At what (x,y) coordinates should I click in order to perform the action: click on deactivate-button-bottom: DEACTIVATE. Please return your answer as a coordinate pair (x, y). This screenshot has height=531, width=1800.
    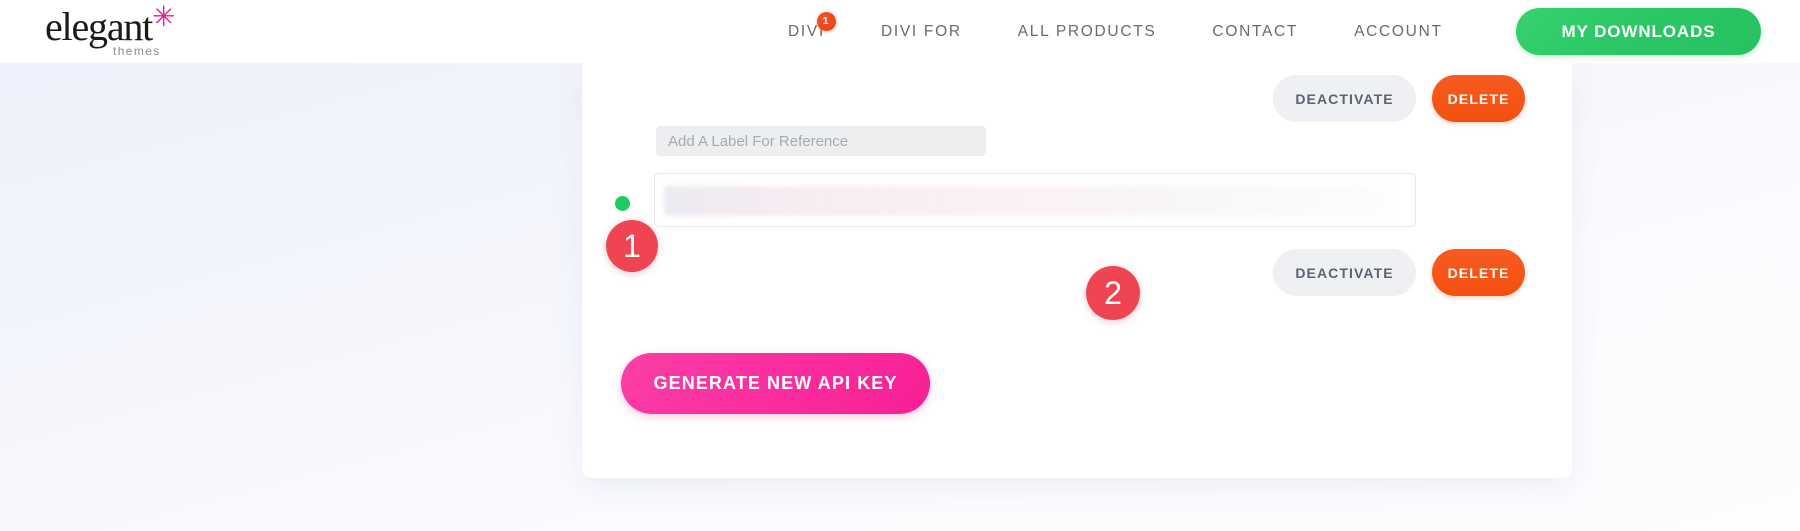
    Looking at the image, I should click on (1344, 272).